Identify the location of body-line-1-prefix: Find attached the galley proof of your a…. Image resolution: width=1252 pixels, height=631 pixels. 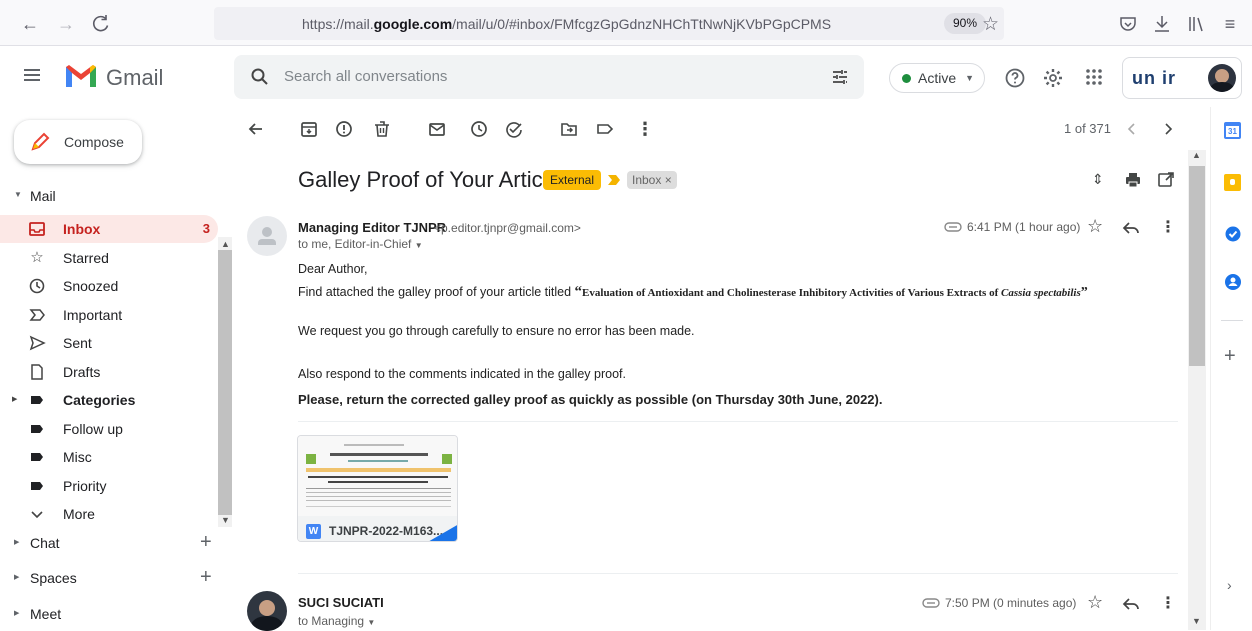
(436, 292).